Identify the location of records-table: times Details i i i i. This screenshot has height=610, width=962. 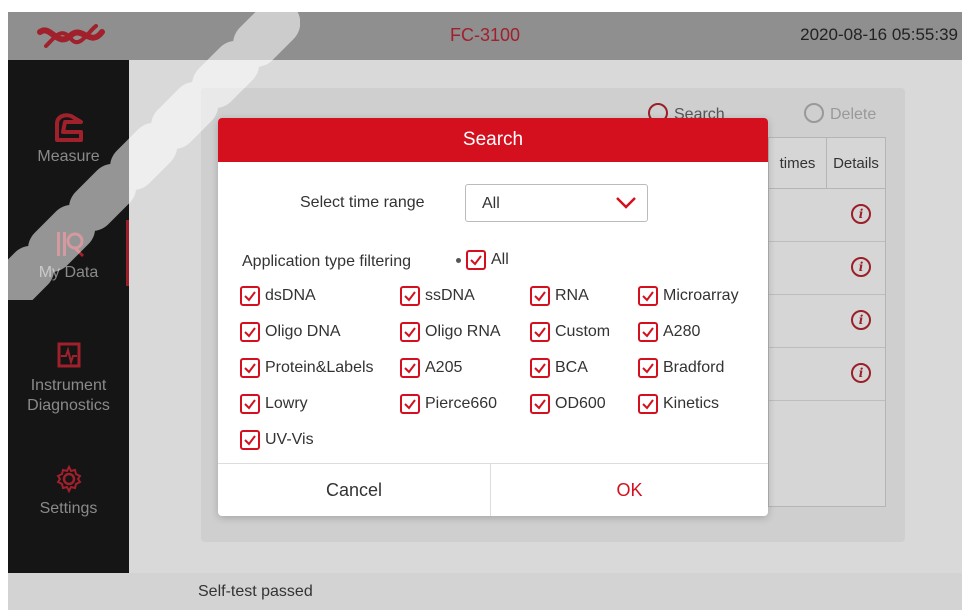
(827, 322).